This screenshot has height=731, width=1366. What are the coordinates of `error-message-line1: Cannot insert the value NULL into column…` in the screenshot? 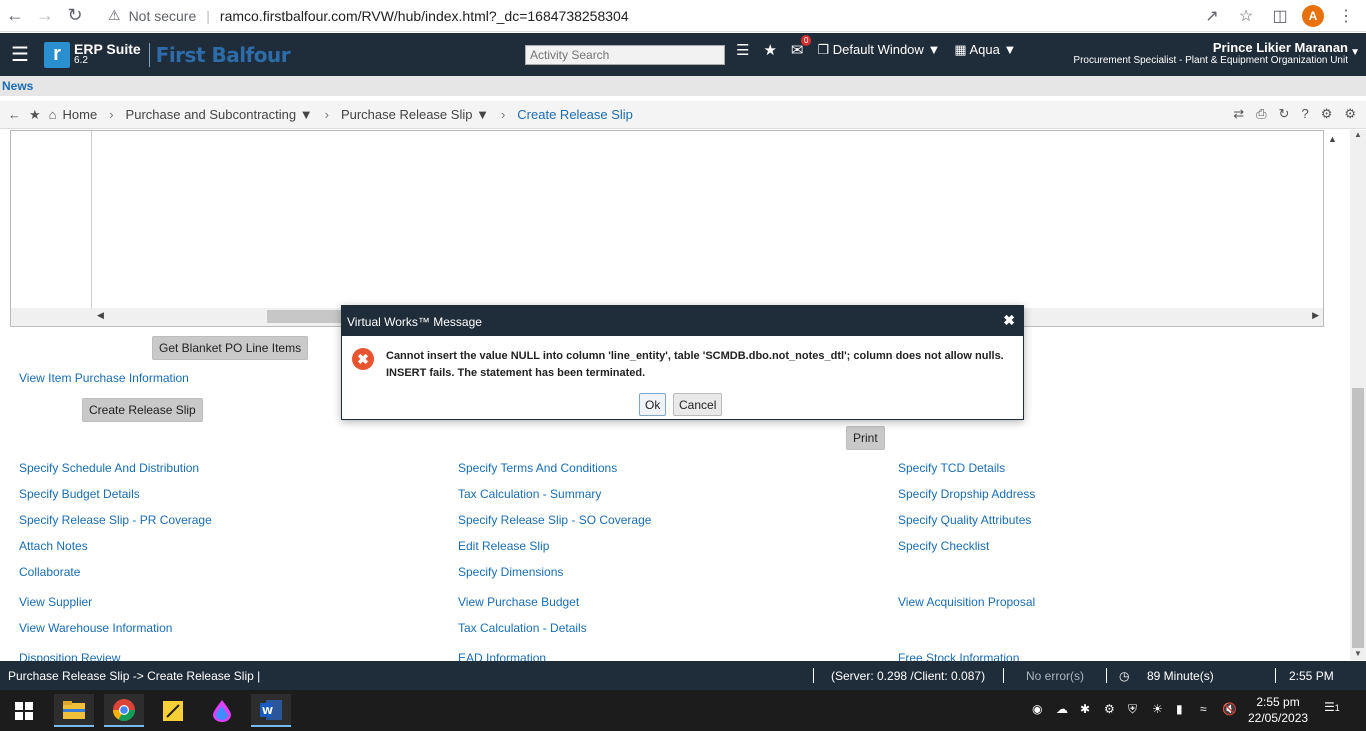 It's located at (695, 356).